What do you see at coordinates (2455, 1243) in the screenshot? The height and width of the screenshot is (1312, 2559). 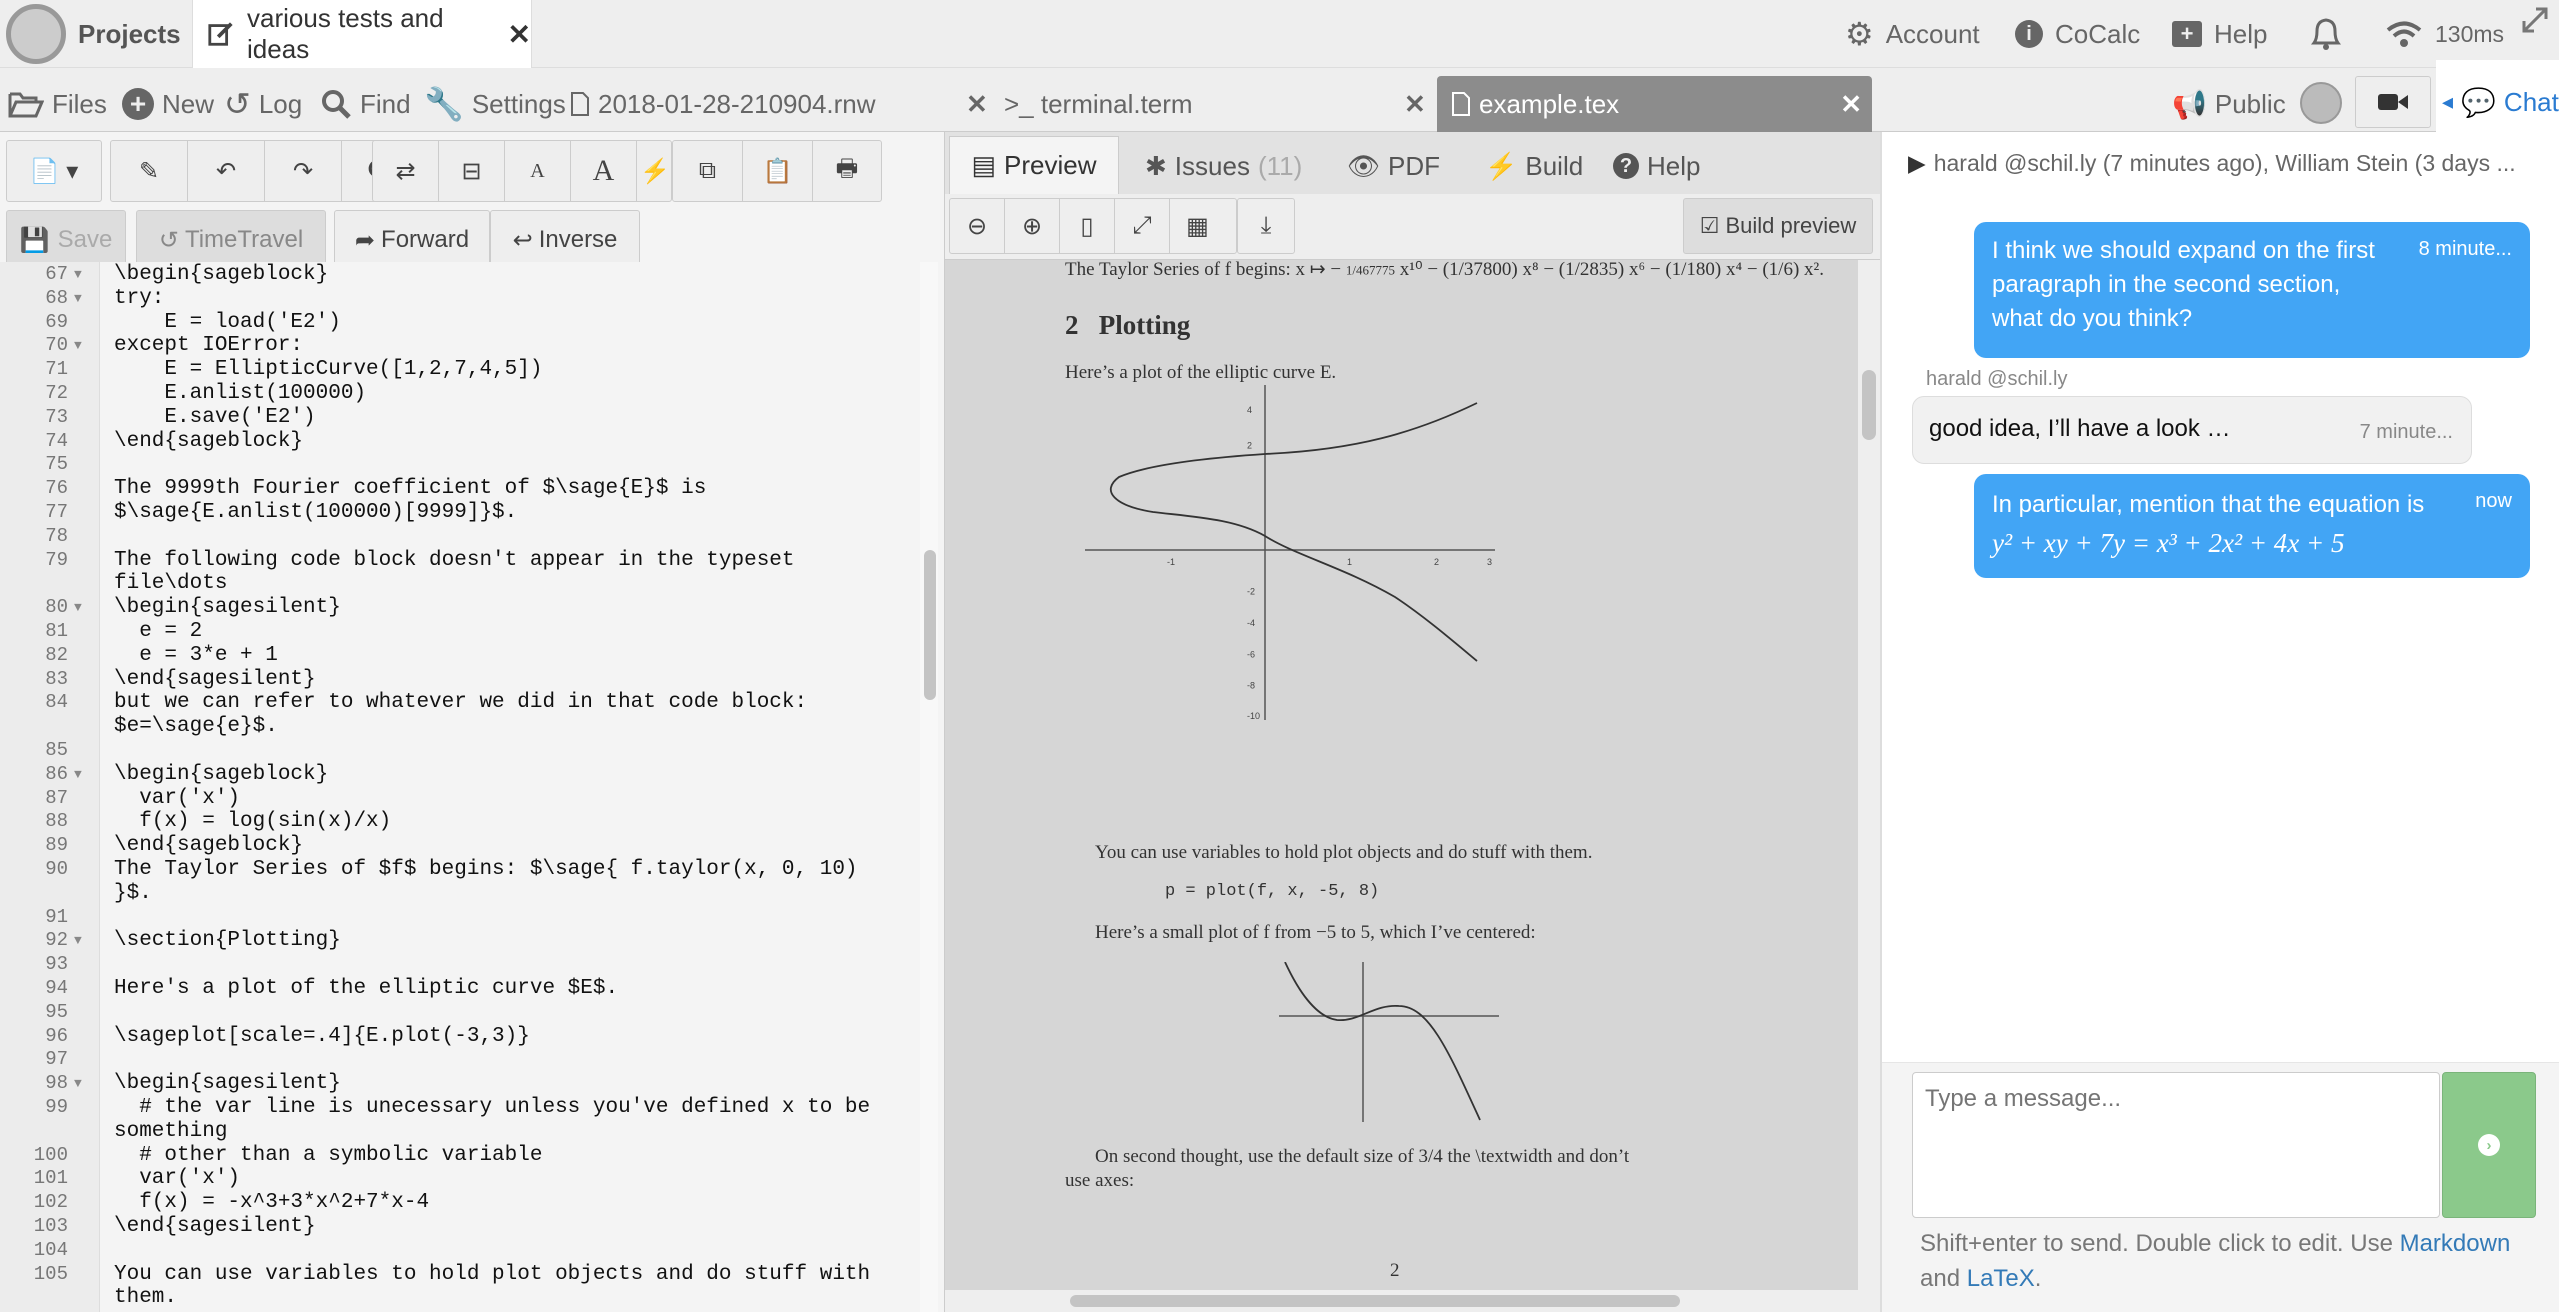 I see `markdown-link: Markdown` at bounding box center [2455, 1243].